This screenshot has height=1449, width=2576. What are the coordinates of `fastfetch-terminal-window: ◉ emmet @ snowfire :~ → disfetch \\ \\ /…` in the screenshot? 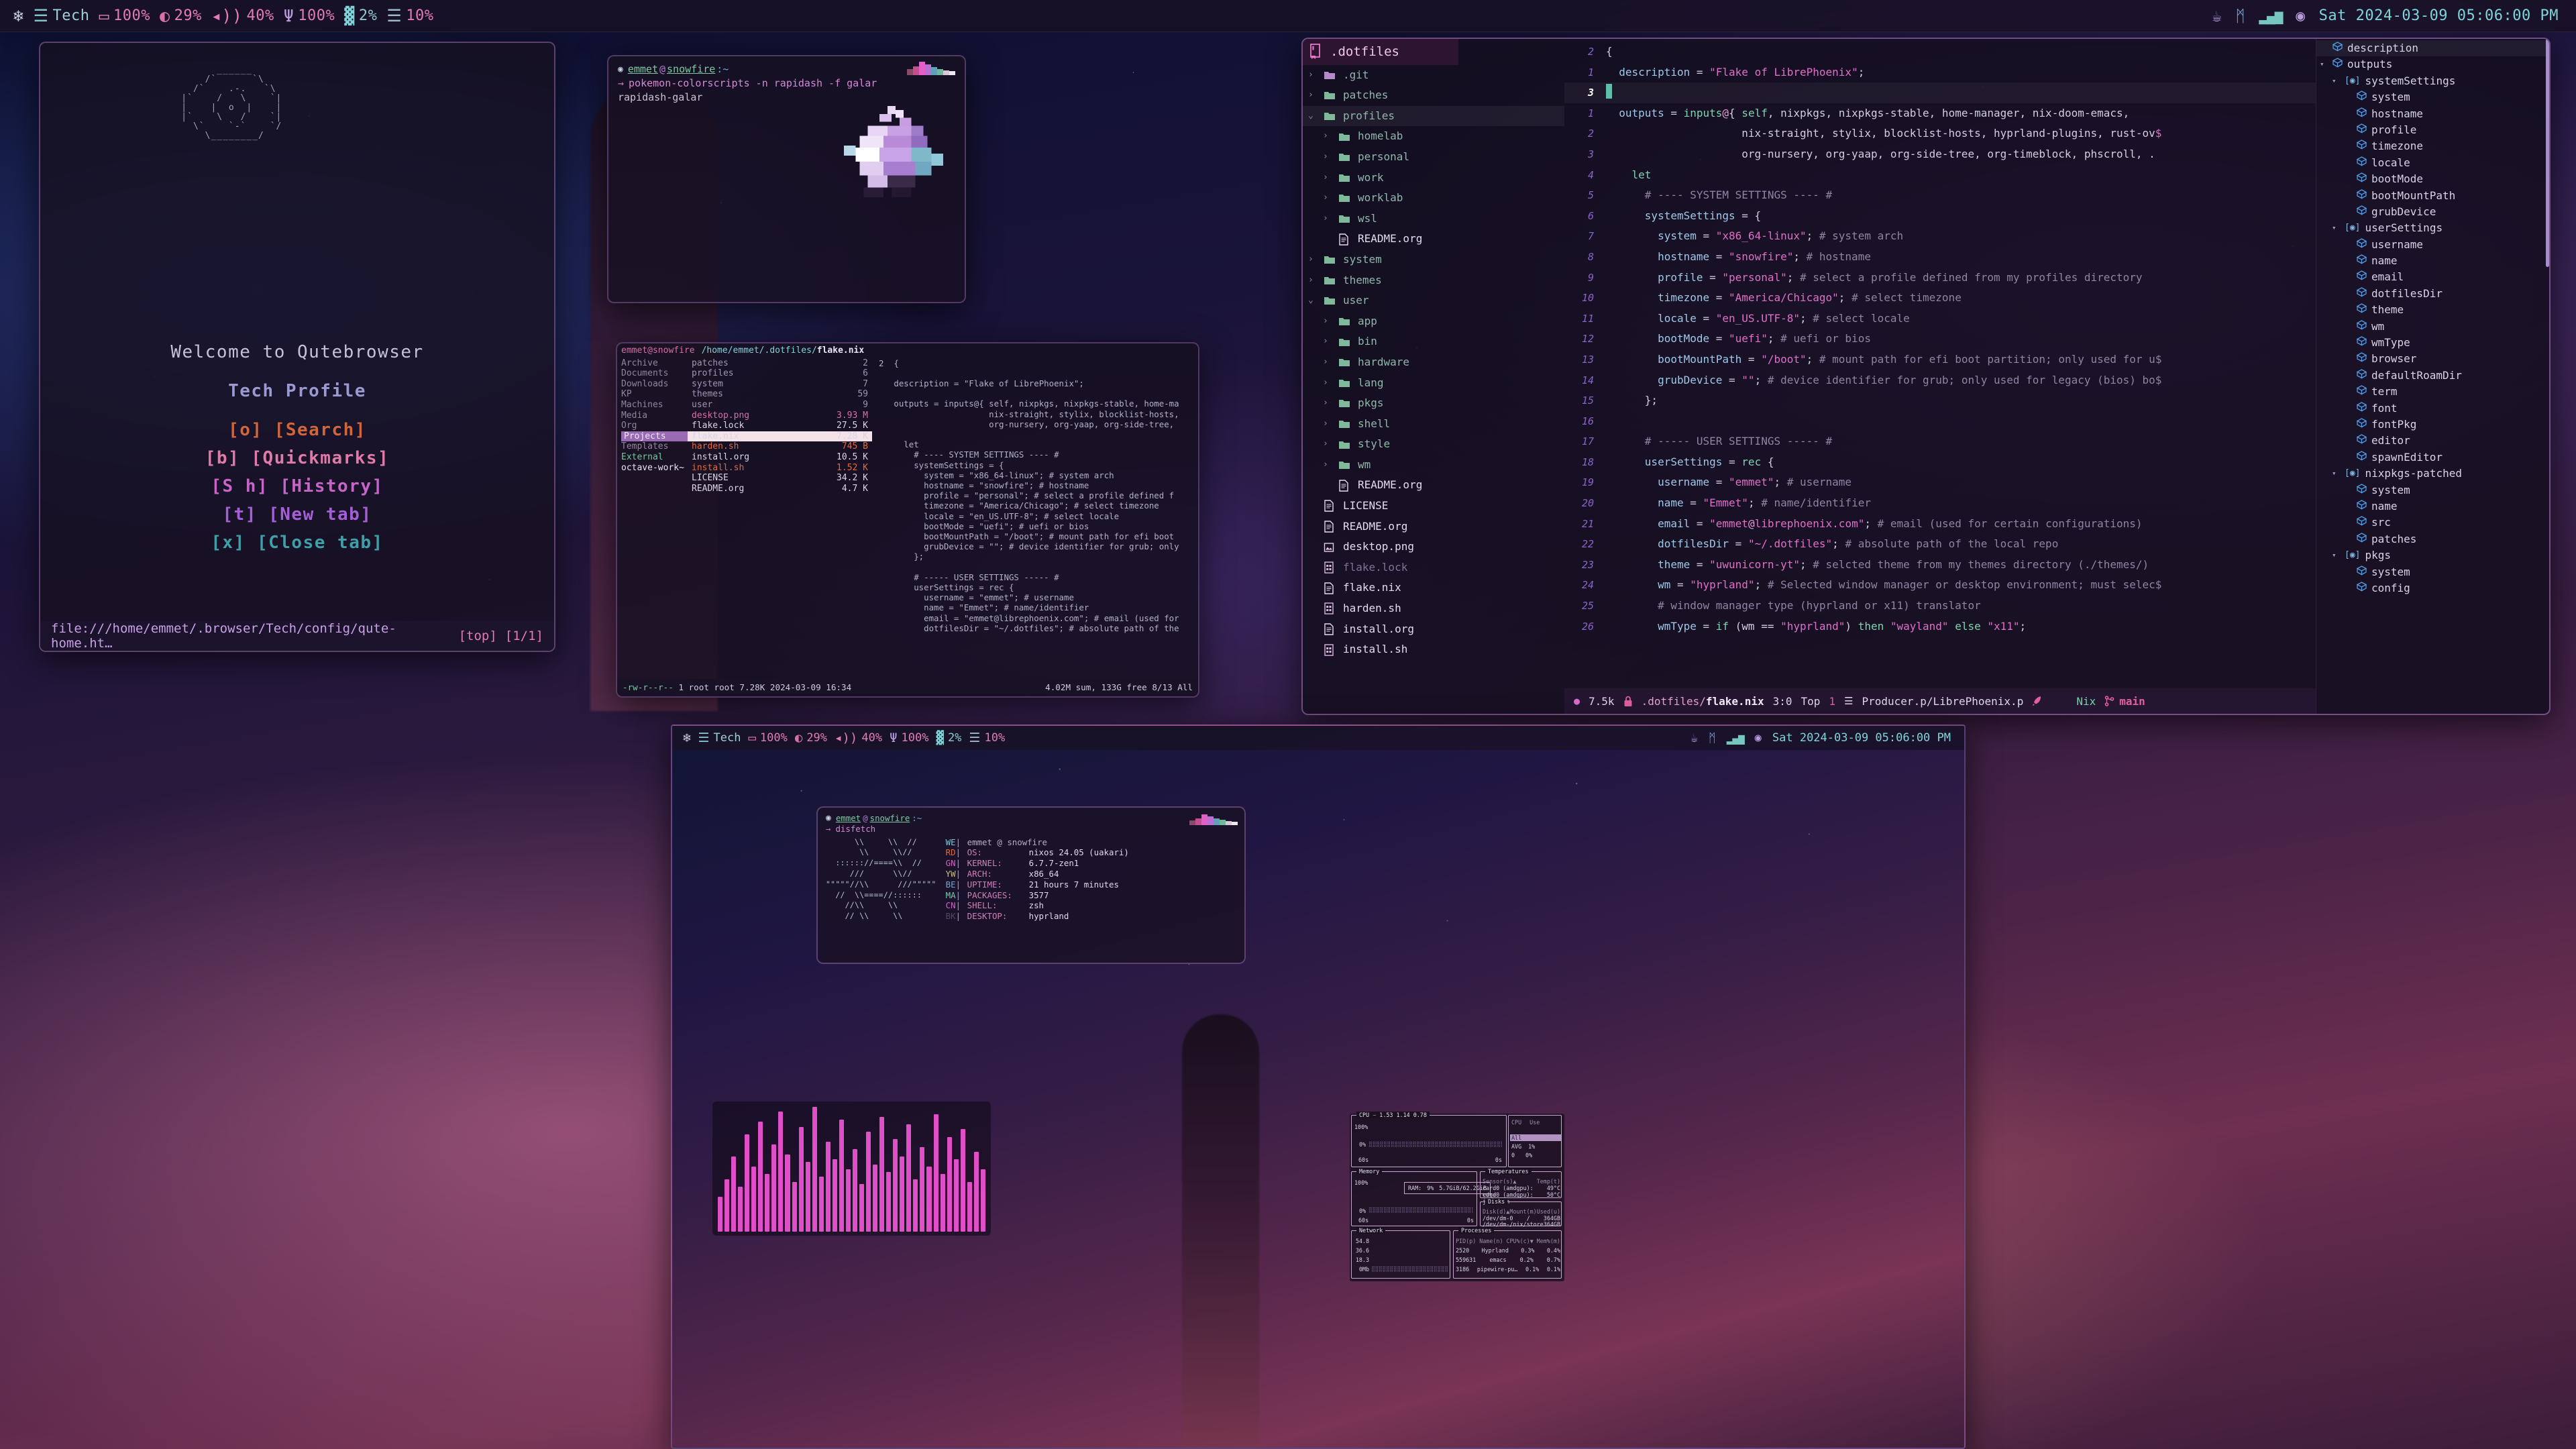 It's located at (1031, 885).